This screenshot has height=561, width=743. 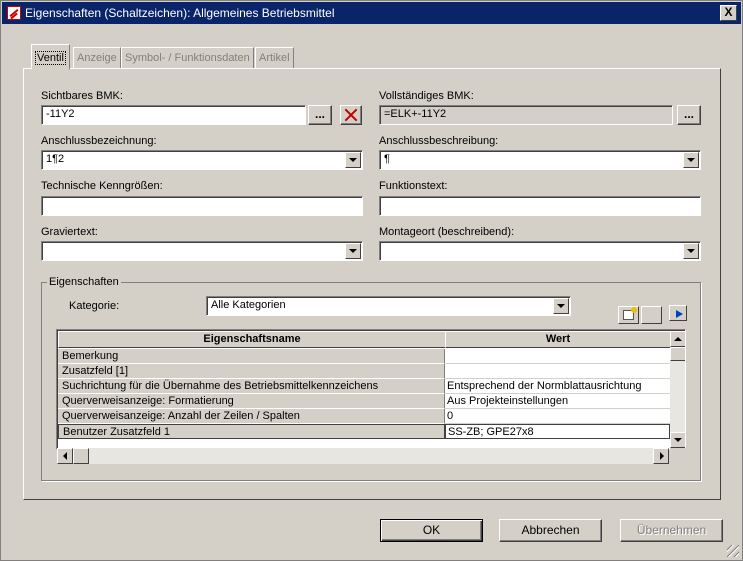 I want to click on horizontal-scrollbar, so click(x=363, y=456).